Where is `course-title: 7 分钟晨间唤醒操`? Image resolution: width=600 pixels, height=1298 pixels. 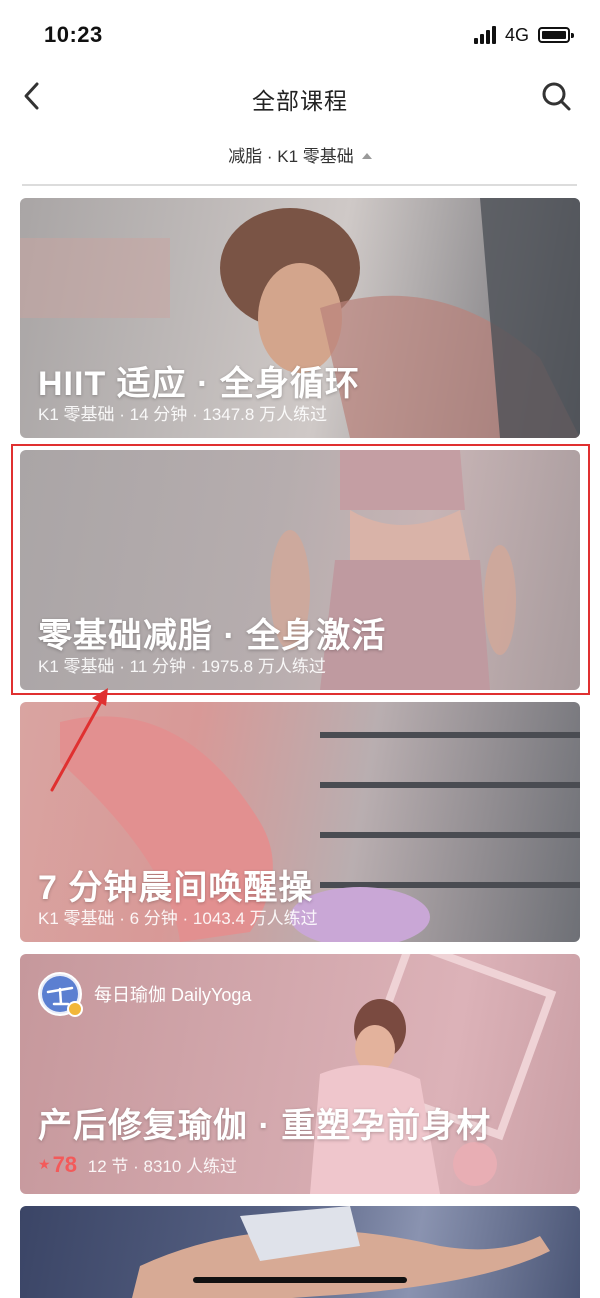
course-title: 7 分钟晨间唤醒操 is located at coordinates (176, 888).